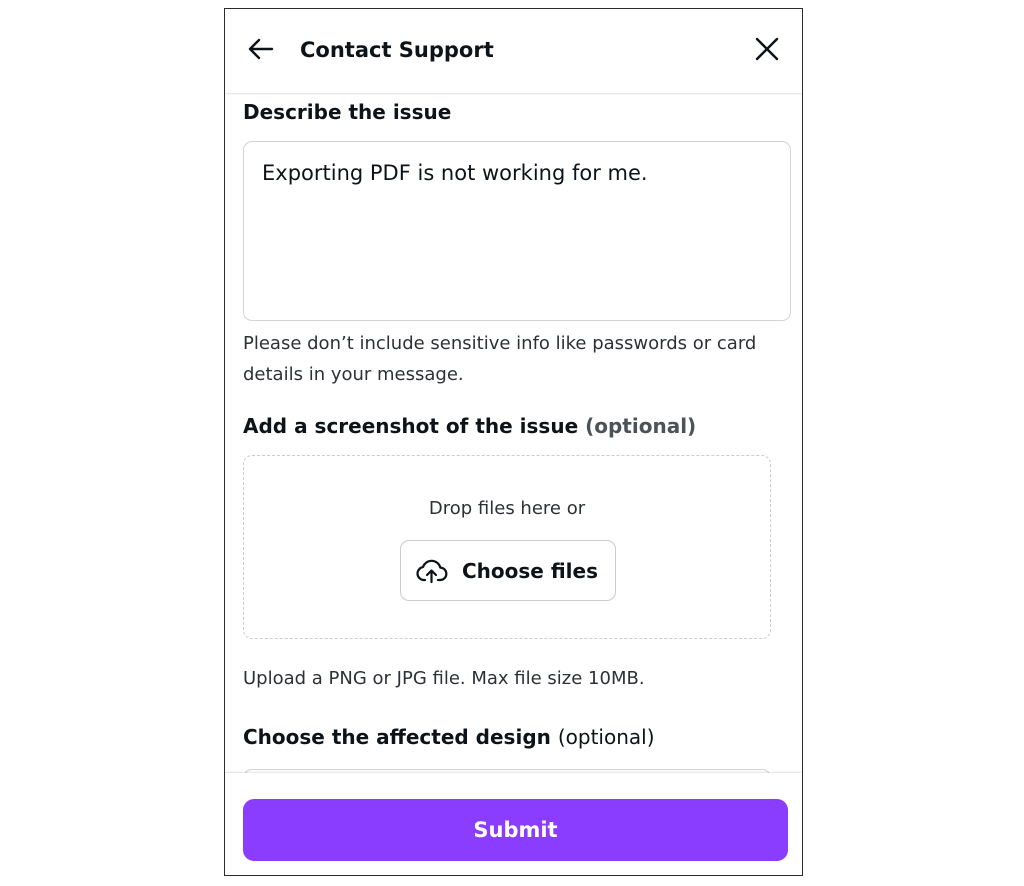 This screenshot has width=1024, height=886. I want to click on choose-files-button: Choose files, so click(508, 570).